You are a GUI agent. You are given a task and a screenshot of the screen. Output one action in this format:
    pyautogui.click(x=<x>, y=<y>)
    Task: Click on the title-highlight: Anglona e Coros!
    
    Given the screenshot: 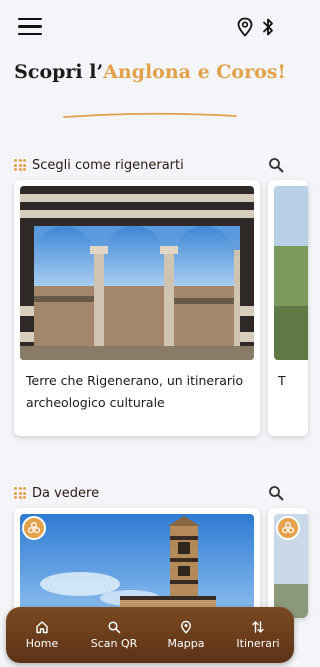 What is the action you would take?
    pyautogui.click(x=194, y=72)
    